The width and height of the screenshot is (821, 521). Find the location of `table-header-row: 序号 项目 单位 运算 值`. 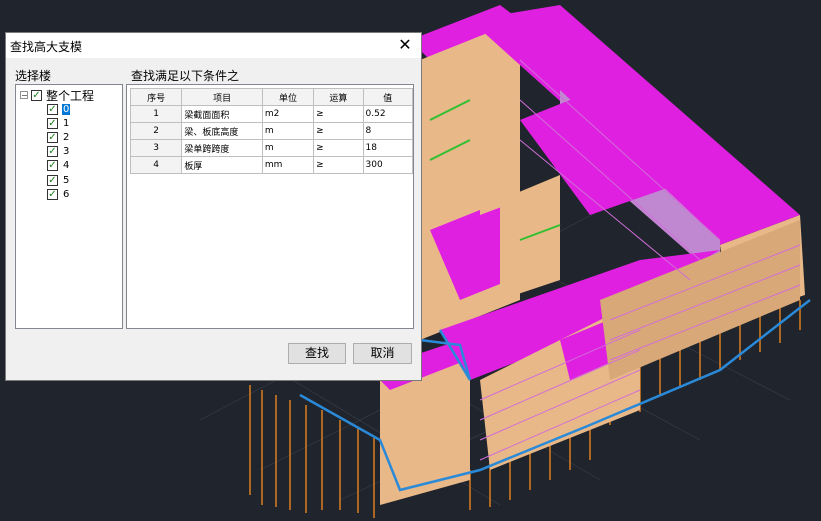

table-header-row: 序号 项目 单位 运算 值 is located at coordinates (271, 97).